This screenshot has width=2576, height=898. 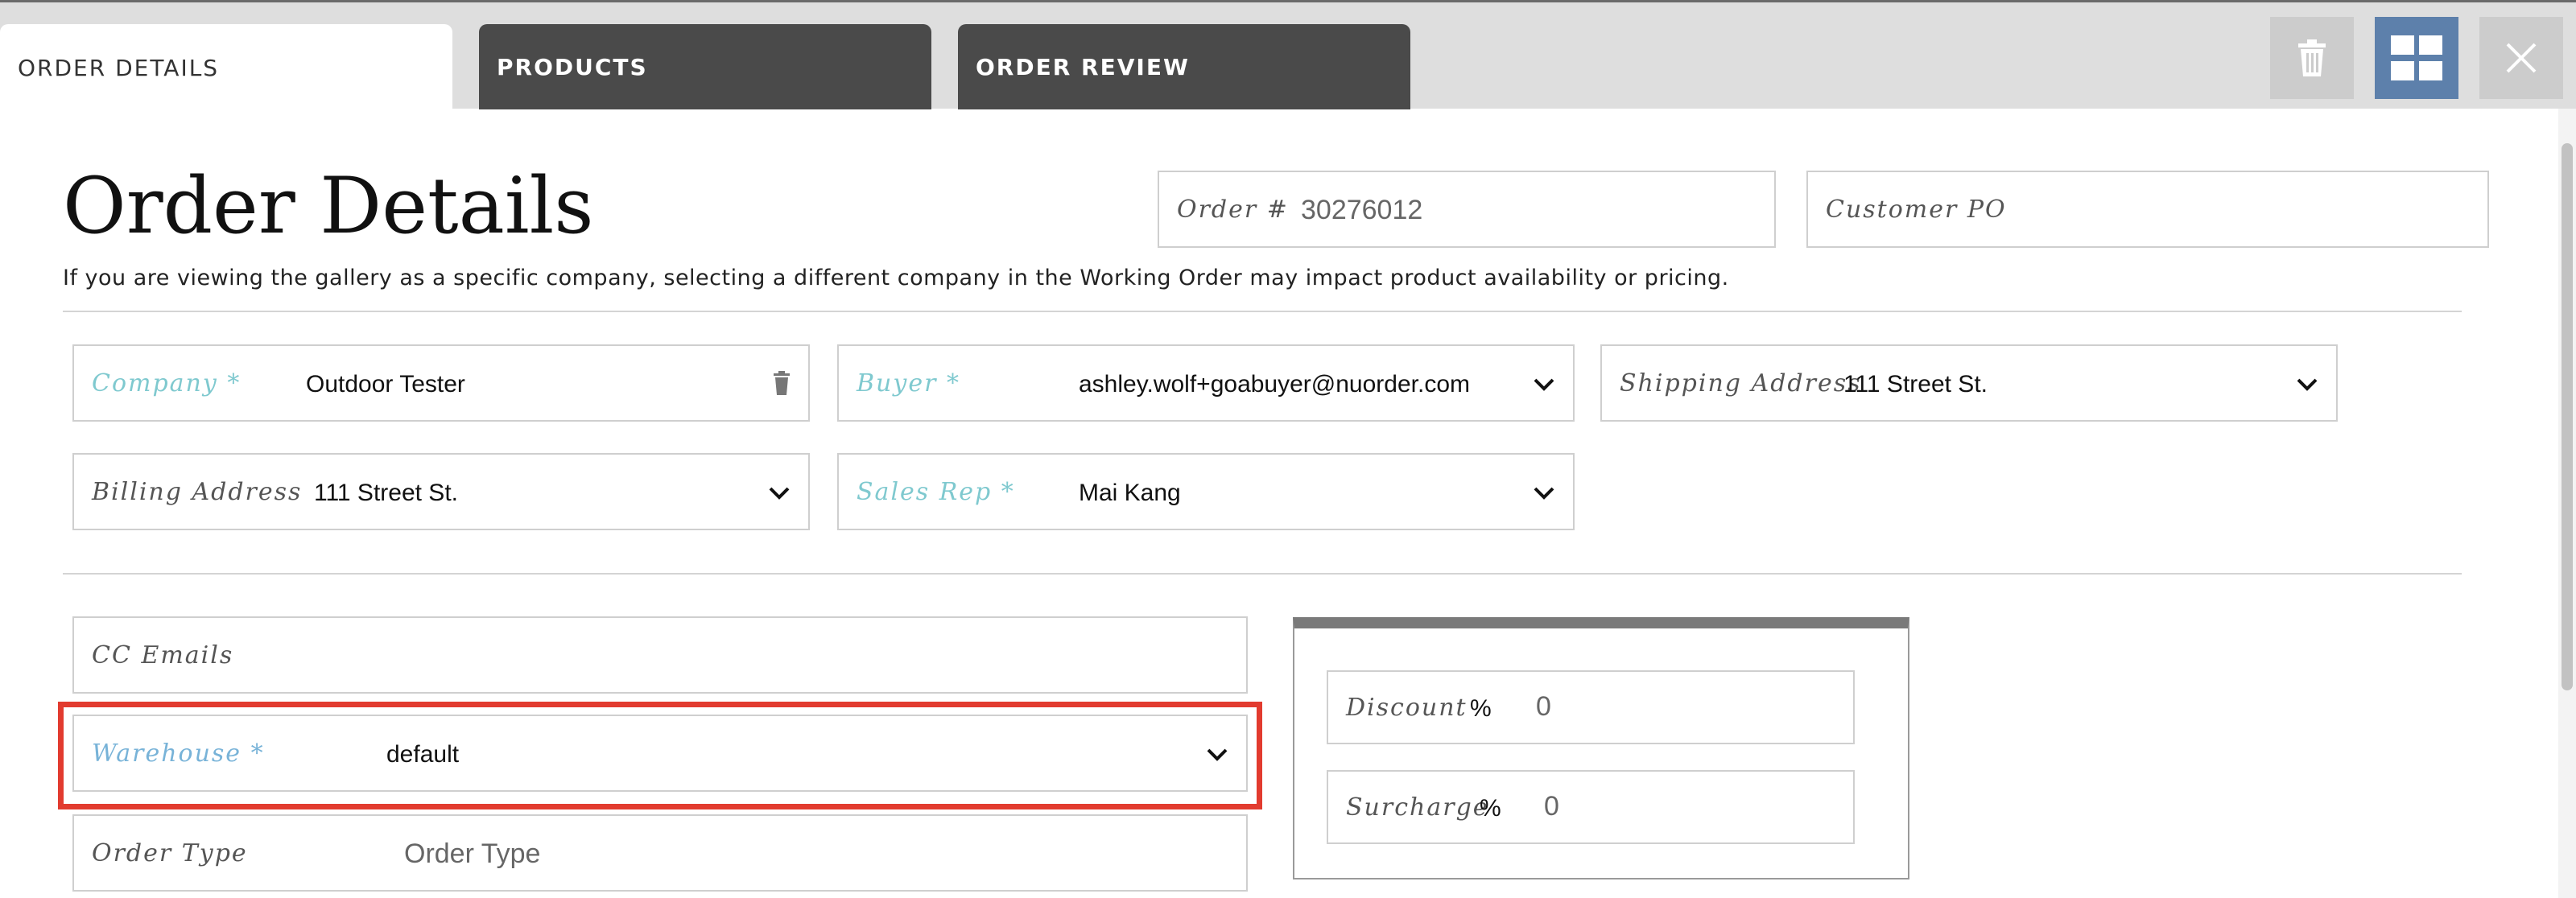 What do you see at coordinates (936, 491) in the screenshot?
I see `sales-rep-label: Sales Rep *` at bounding box center [936, 491].